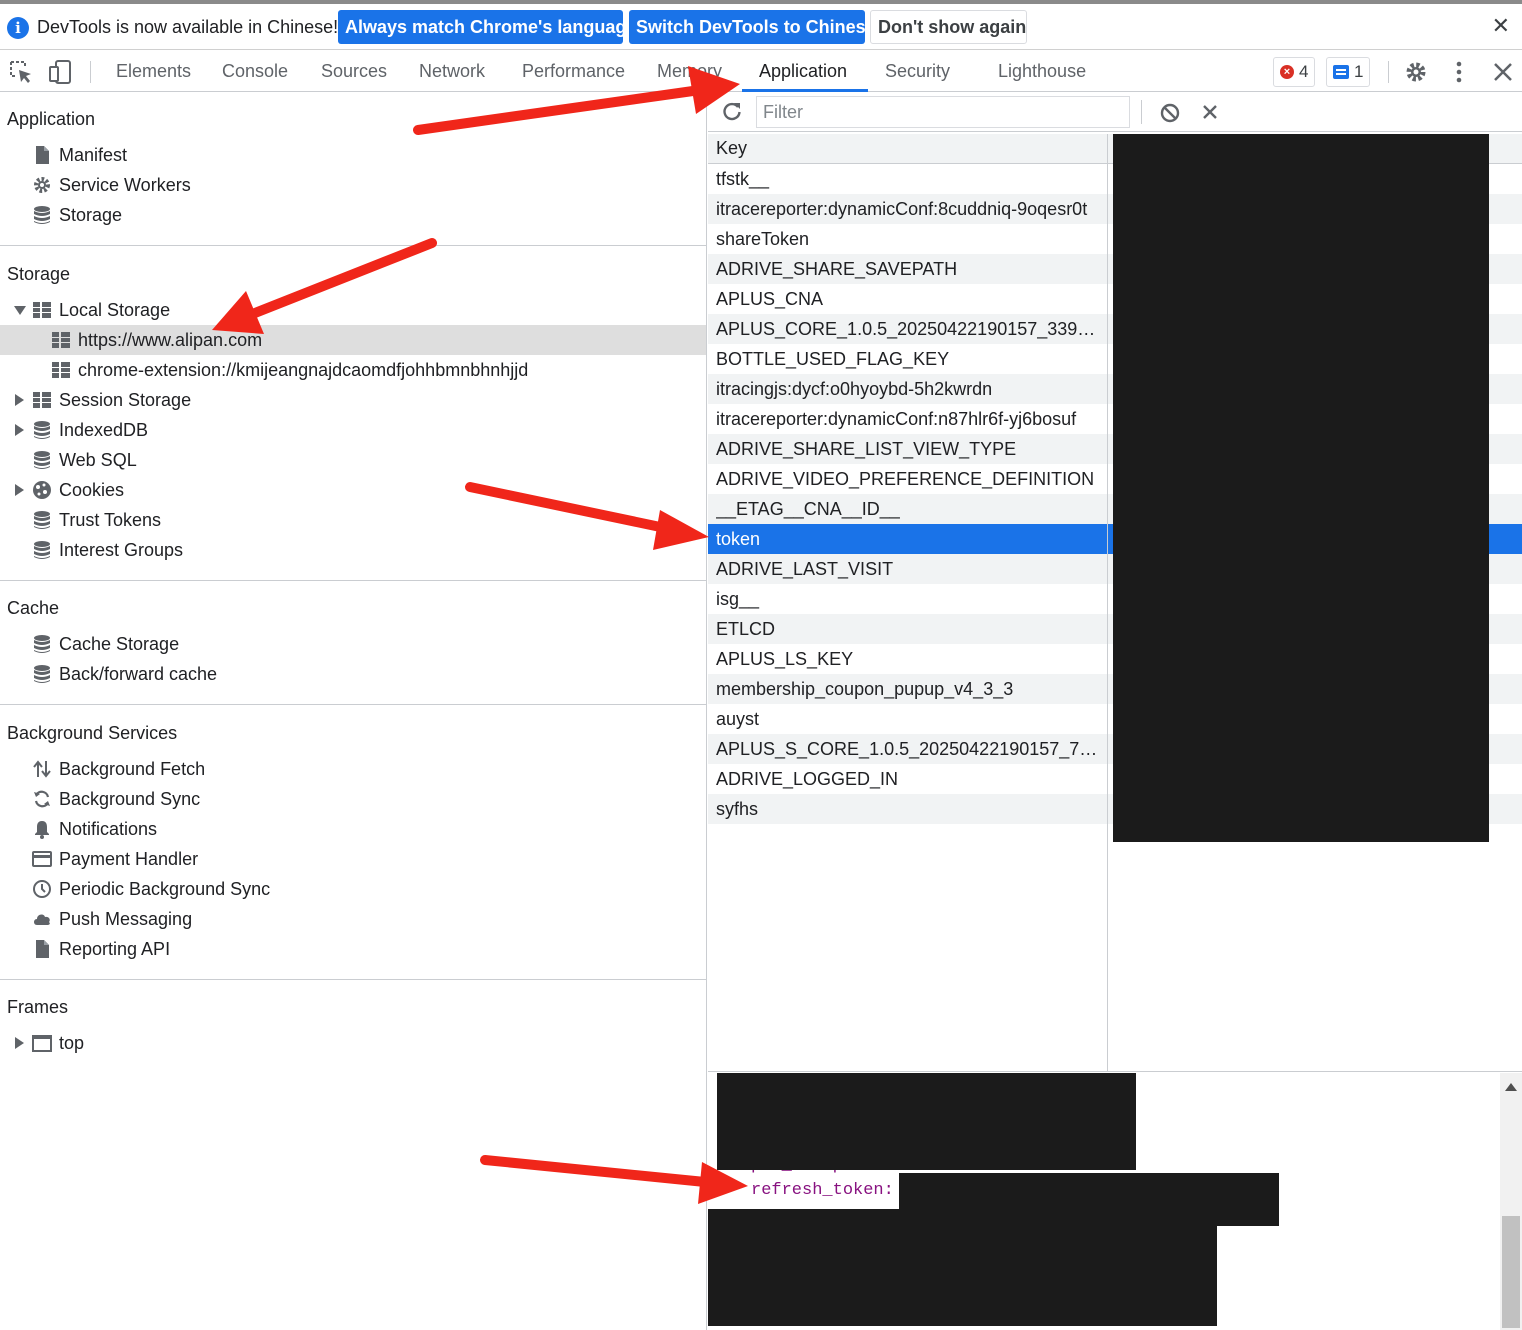 Image resolution: width=1522 pixels, height=1330 pixels. What do you see at coordinates (42, 919) in the screenshot?
I see `cloud-icon` at bounding box center [42, 919].